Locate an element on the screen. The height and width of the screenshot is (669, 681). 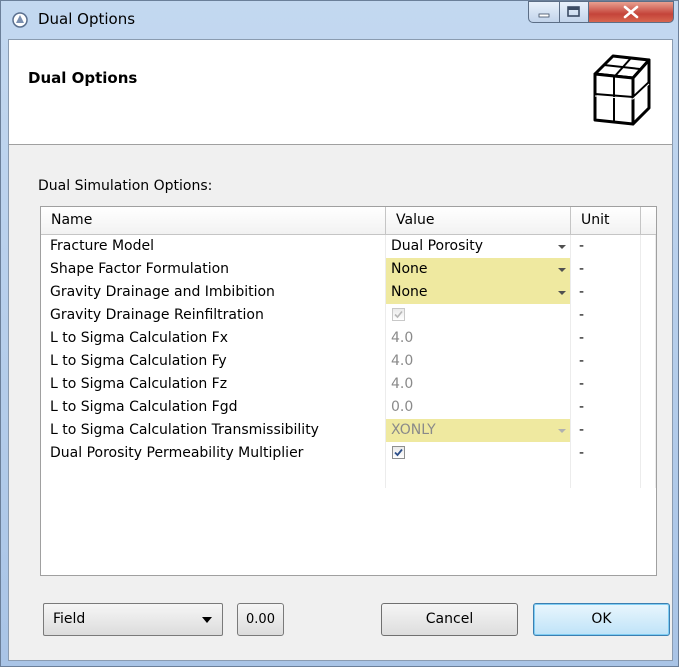
group-label: Dual Simulation Options: is located at coordinates (125, 186).